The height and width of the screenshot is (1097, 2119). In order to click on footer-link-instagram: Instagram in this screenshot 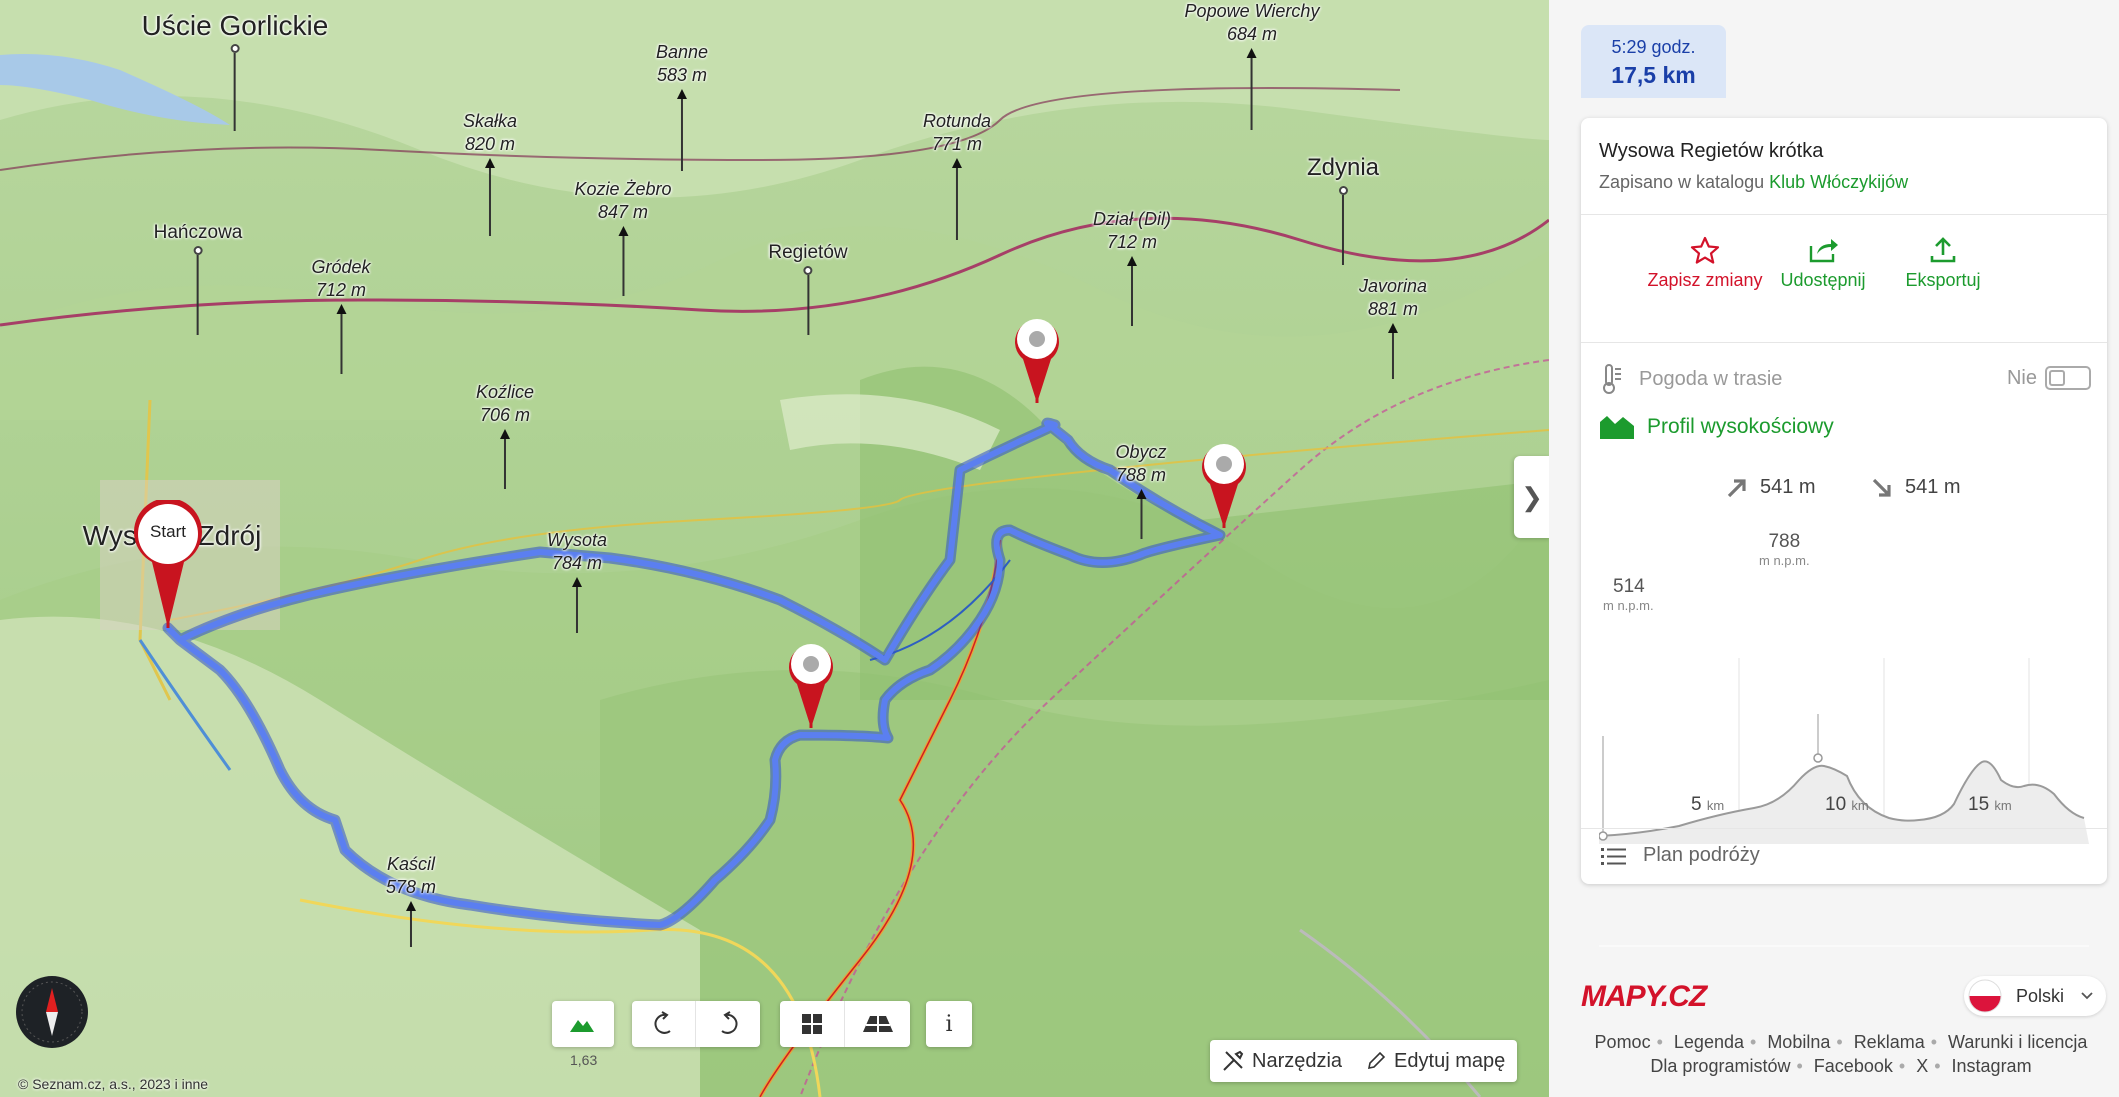, I will do `click(1992, 1066)`.